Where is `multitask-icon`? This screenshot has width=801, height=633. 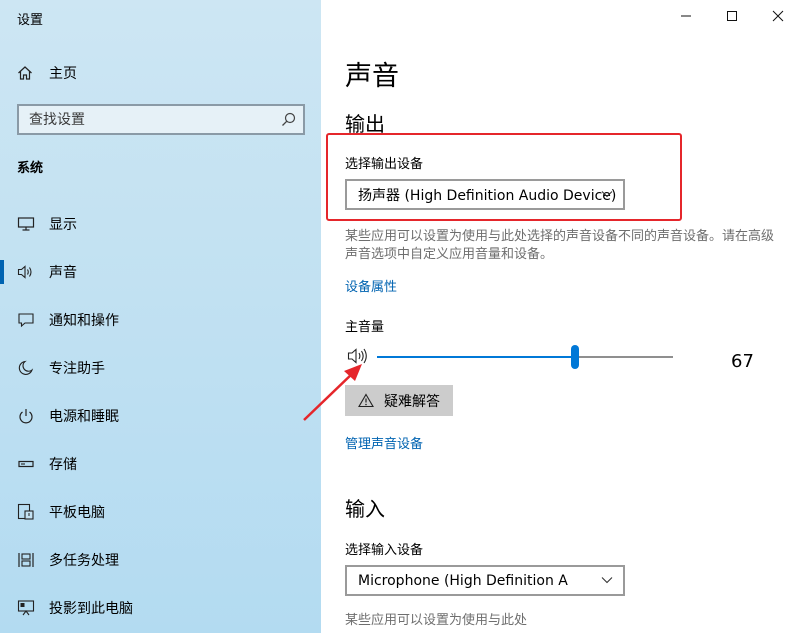
multitask-icon is located at coordinates (26, 560).